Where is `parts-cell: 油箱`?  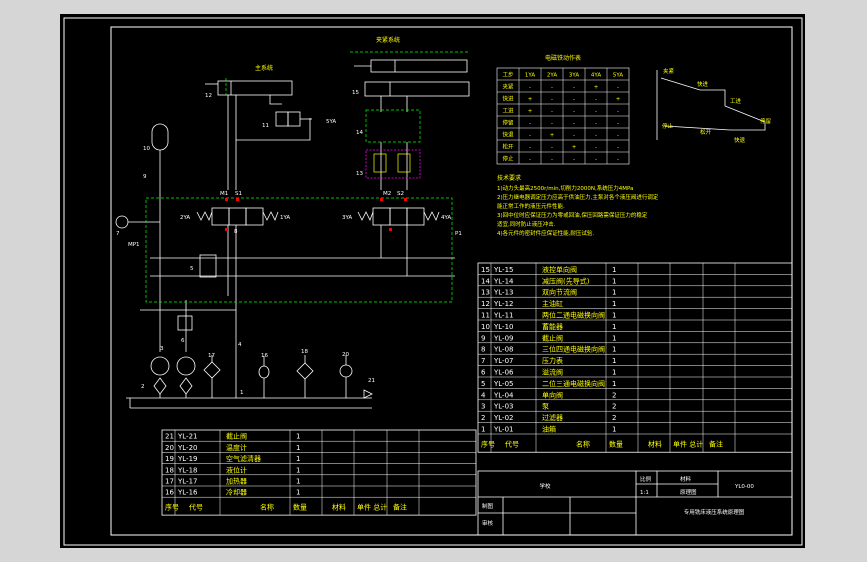 parts-cell: 油箱 is located at coordinates (549, 429).